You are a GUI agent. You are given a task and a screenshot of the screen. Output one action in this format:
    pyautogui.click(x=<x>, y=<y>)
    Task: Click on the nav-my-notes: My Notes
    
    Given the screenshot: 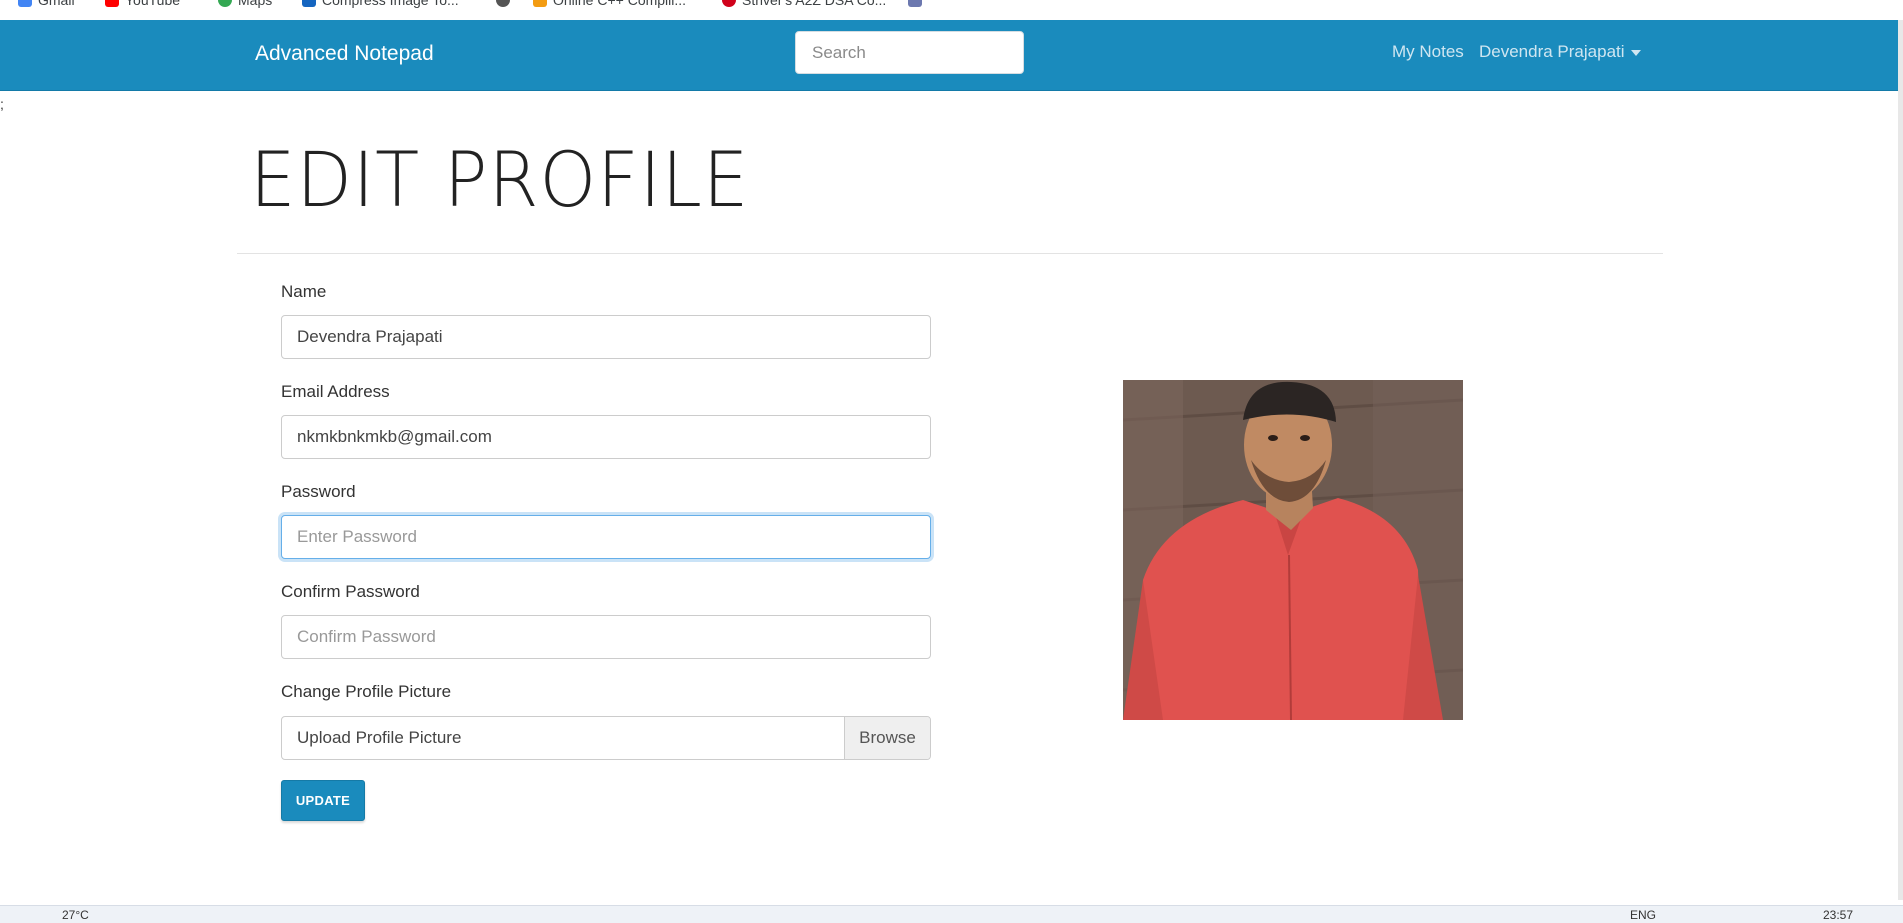 What is the action you would take?
    pyautogui.click(x=1428, y=52)
    